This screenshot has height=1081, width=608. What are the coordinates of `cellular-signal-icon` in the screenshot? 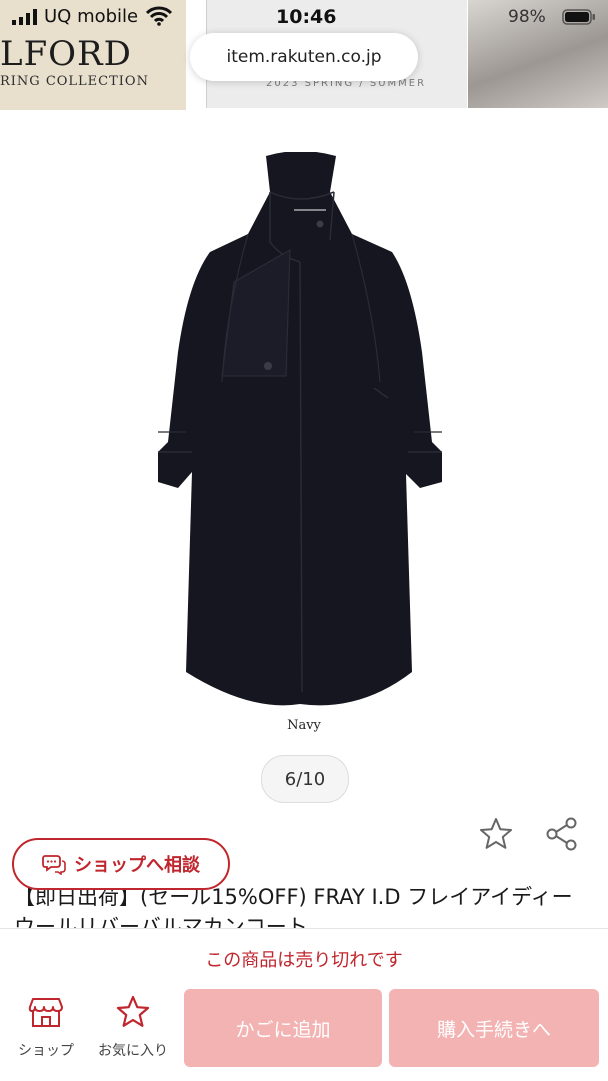 It's located at (24, 17).